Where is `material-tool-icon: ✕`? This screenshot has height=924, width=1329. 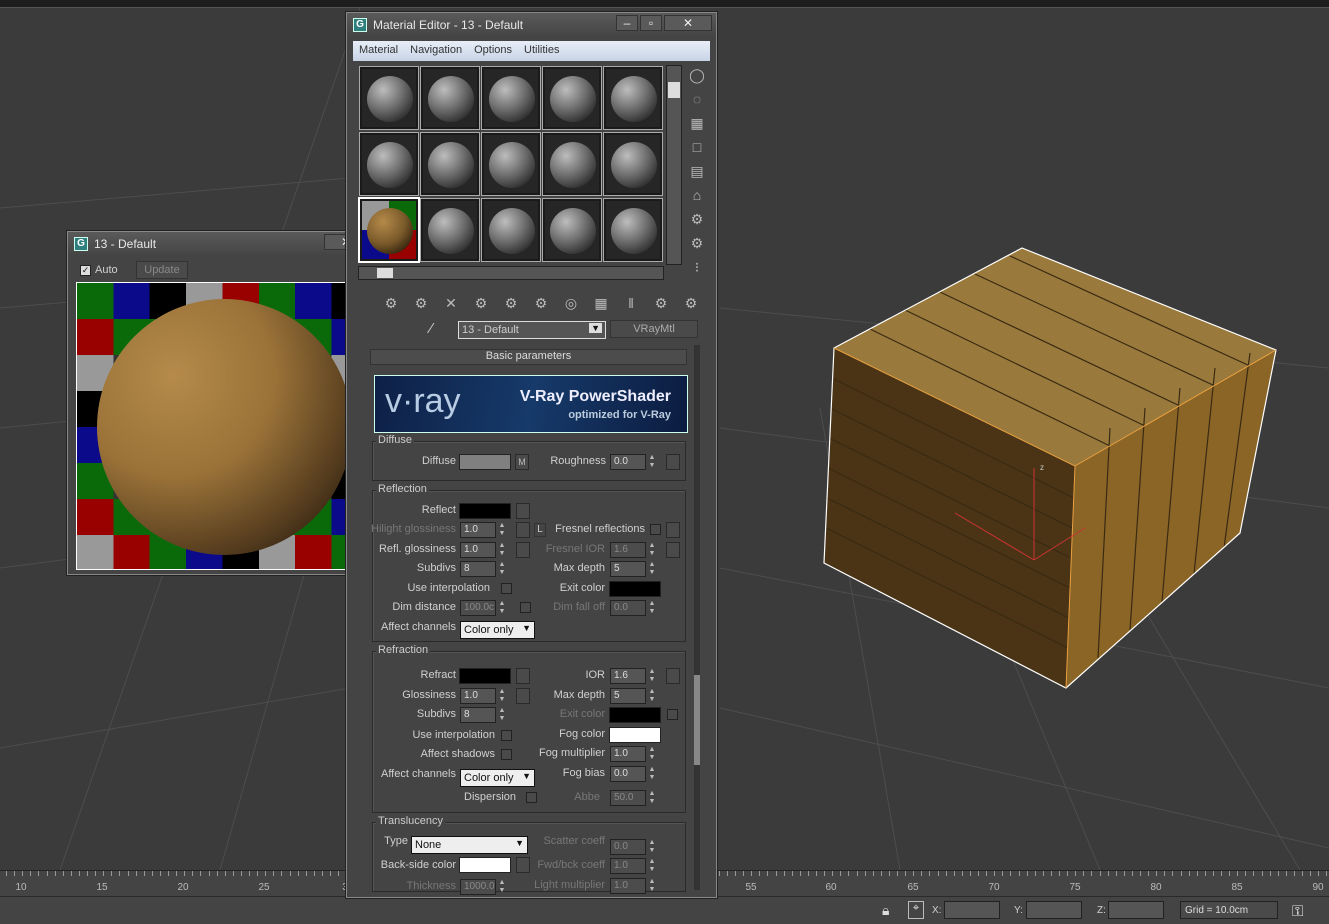 material-tool-icon: ✕ is located at coordinates (451, 303).